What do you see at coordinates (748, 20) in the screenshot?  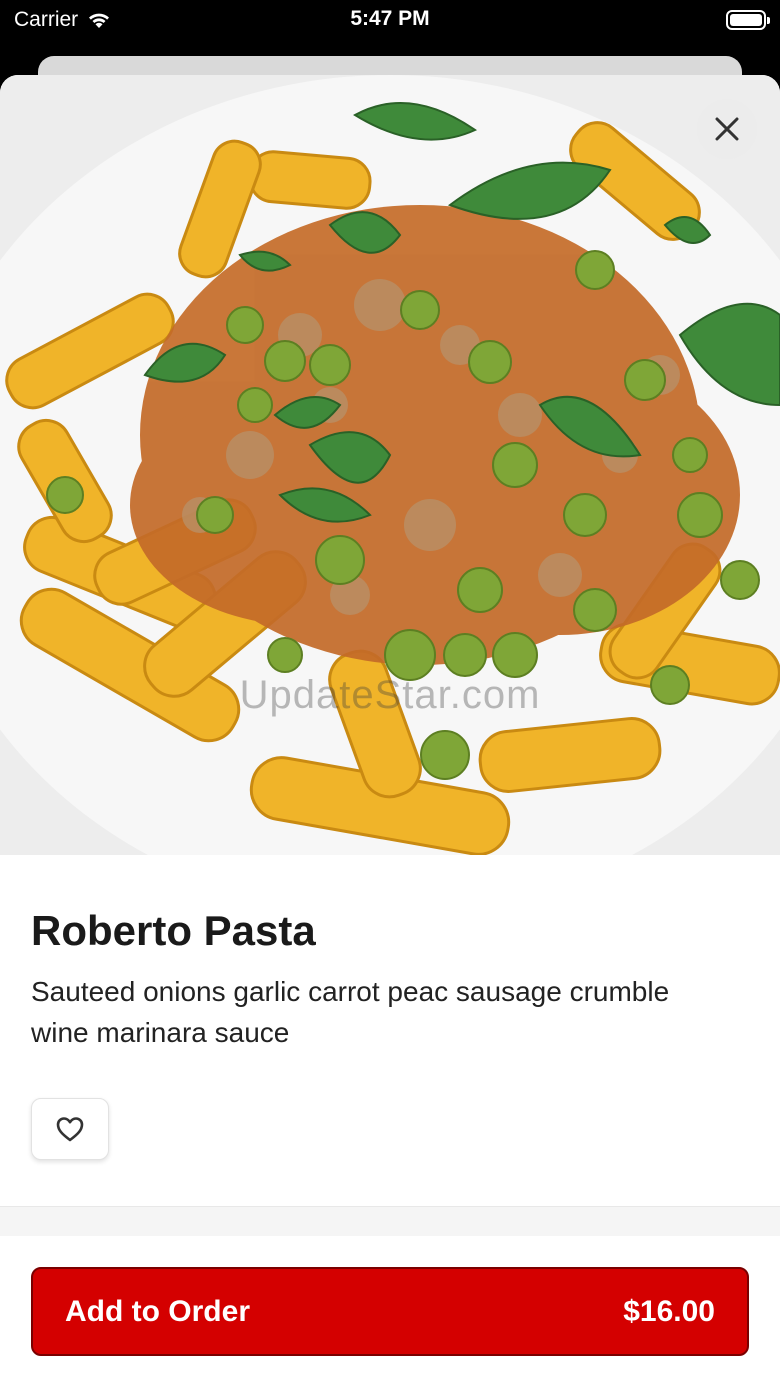 I see `battery-icon` at bounding box center [748, 20].